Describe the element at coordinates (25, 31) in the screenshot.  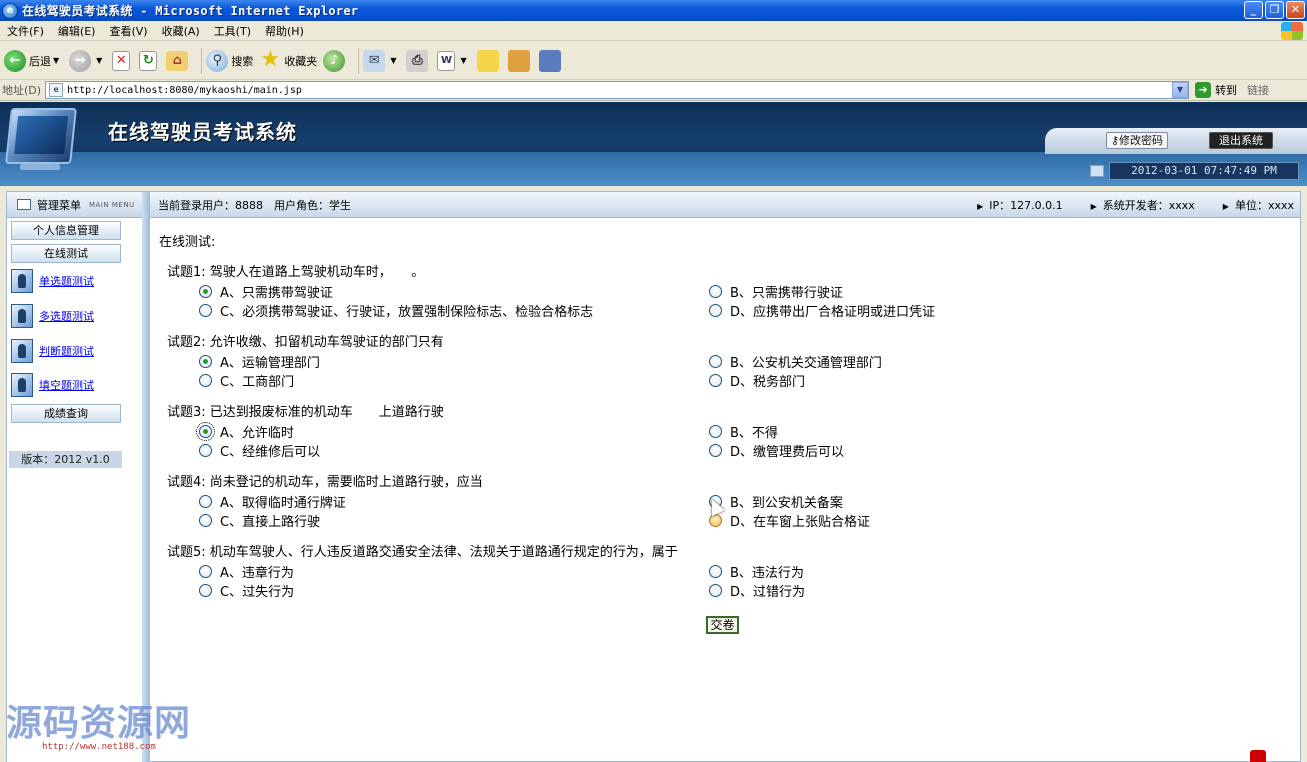
I see `menu-file: 文件(F)` at that location.